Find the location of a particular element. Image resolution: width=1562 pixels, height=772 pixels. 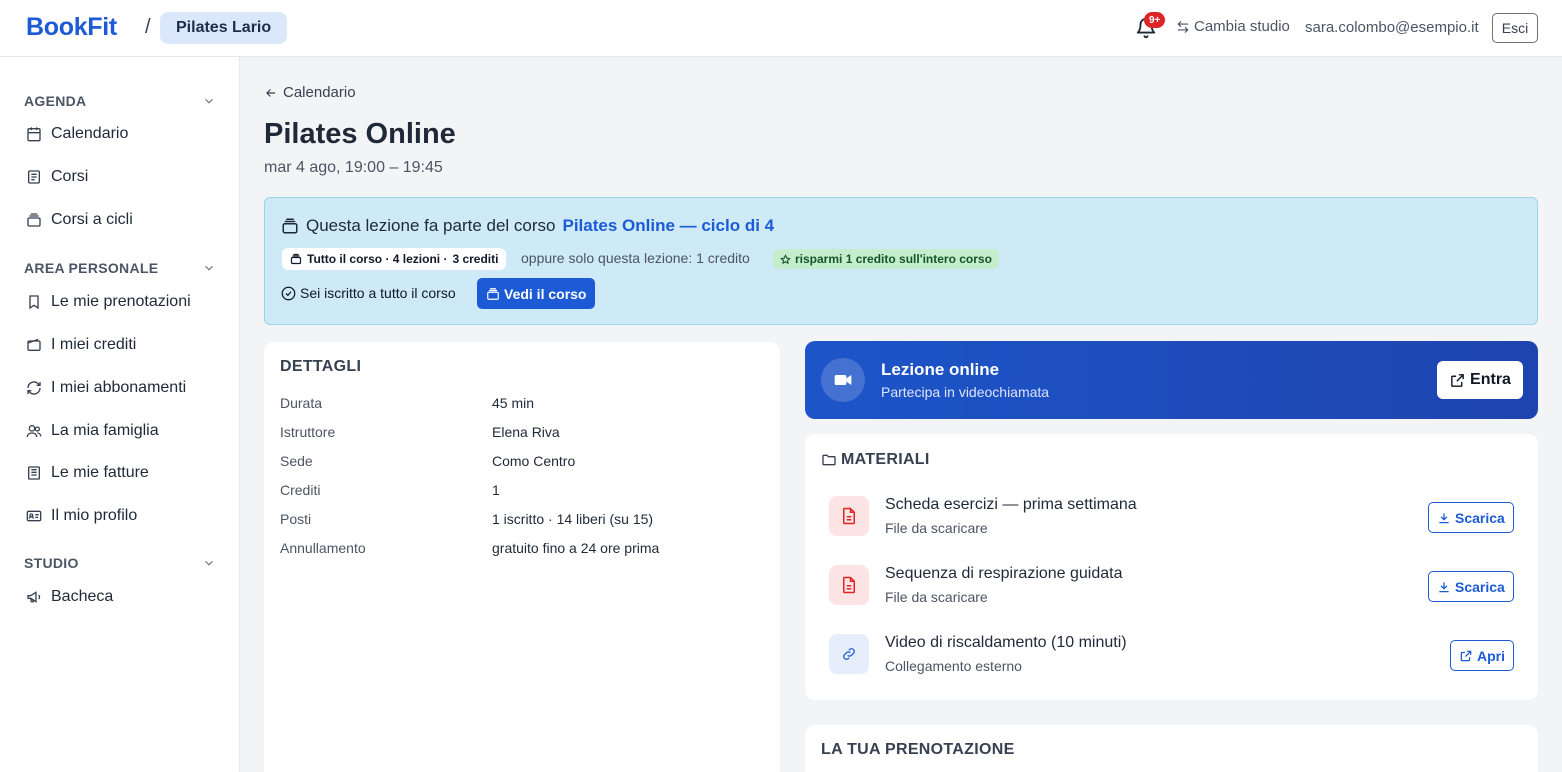

section-title: STUDIO is located at coordinates (51, 563).